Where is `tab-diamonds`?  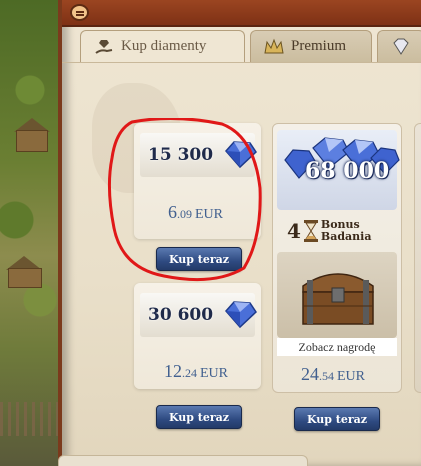 tab-diamonds is located at coordinates (399, 46).